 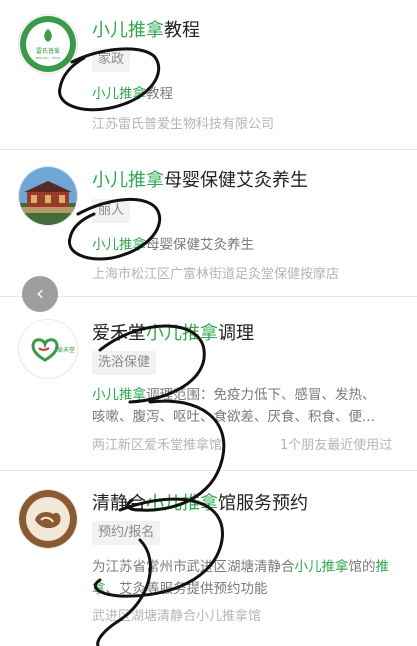 I want to click on result-title: 清静合小儿推拿馆服务预约, so click(x=200, y=502).